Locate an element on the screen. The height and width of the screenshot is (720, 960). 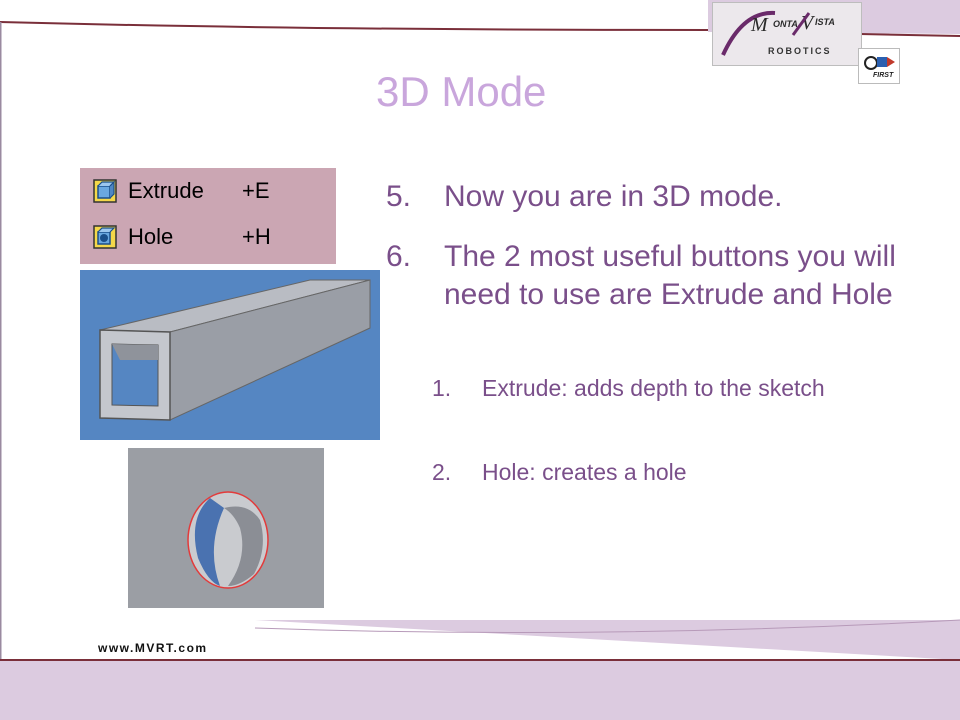
toolbar-screenshot: Extrude +E Hole +H is located at coordinates (208, 216).